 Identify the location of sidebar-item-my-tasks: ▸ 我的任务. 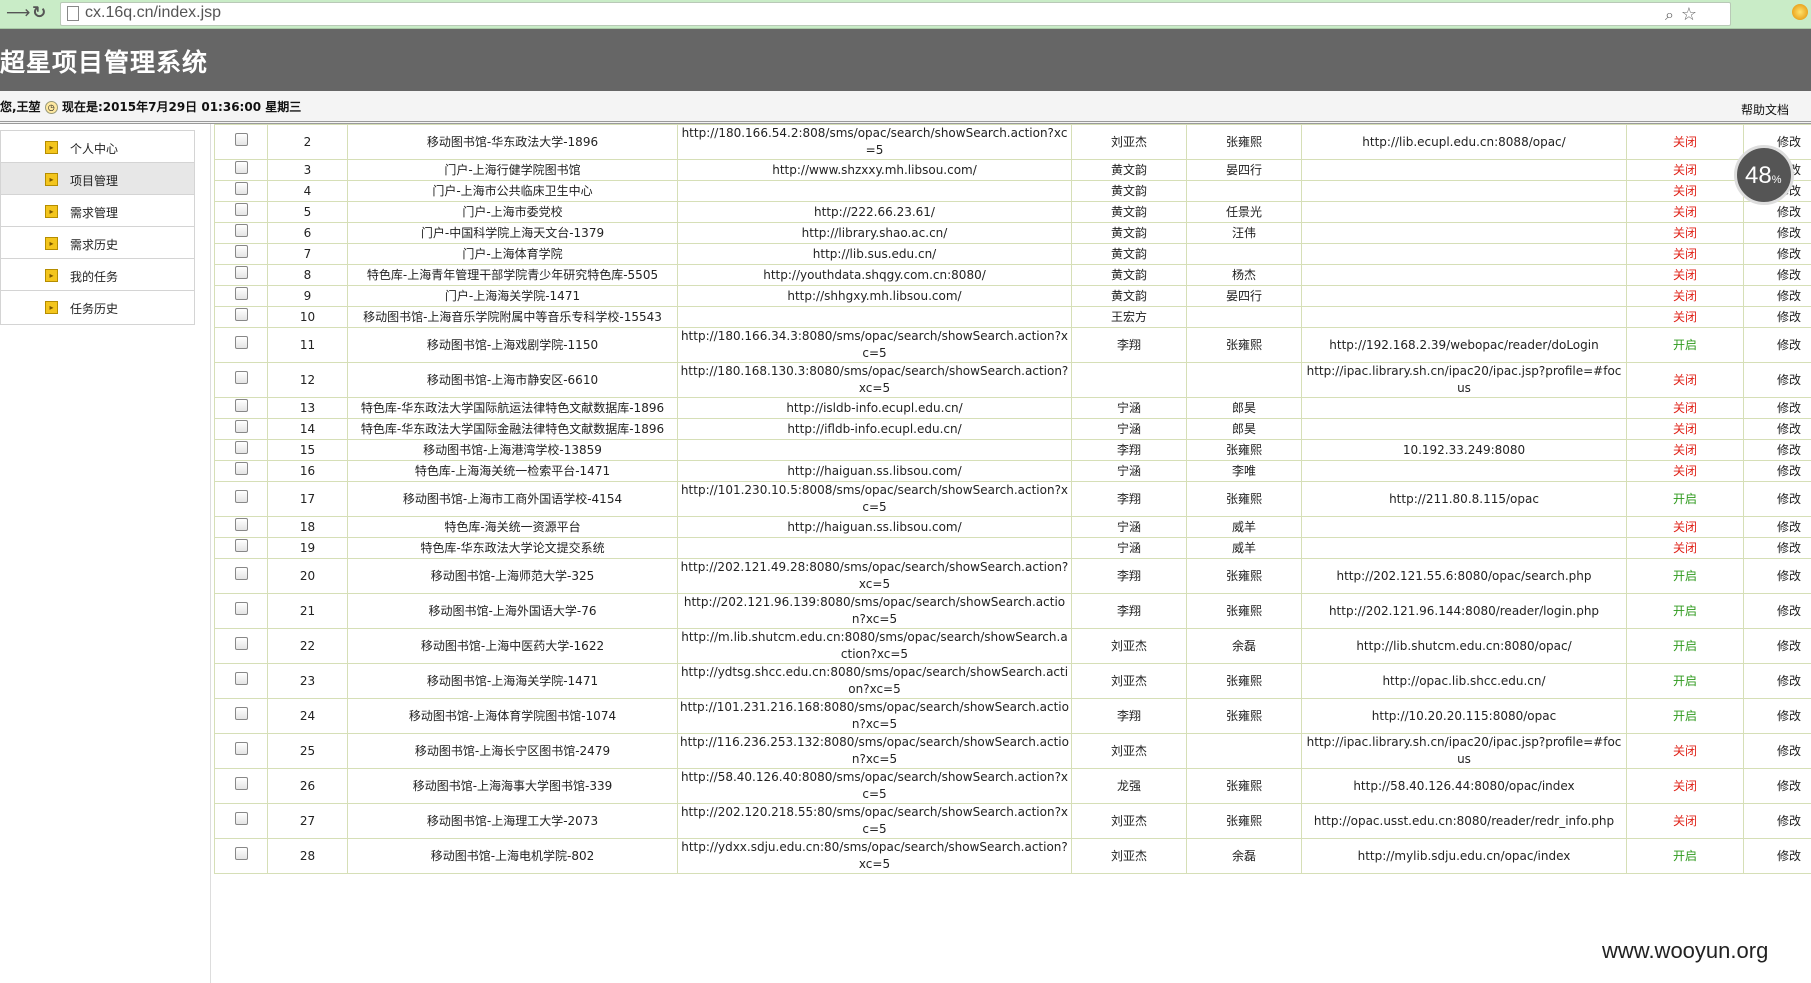
(97, 275).